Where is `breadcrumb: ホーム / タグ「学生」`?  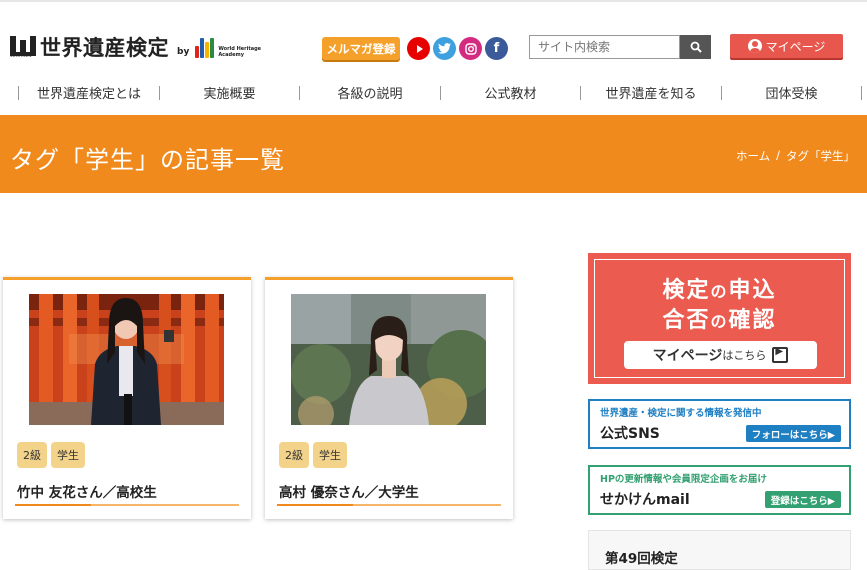 breadcrumb: ホーム / タグ「学生」 is located at coordinates (792, 156).